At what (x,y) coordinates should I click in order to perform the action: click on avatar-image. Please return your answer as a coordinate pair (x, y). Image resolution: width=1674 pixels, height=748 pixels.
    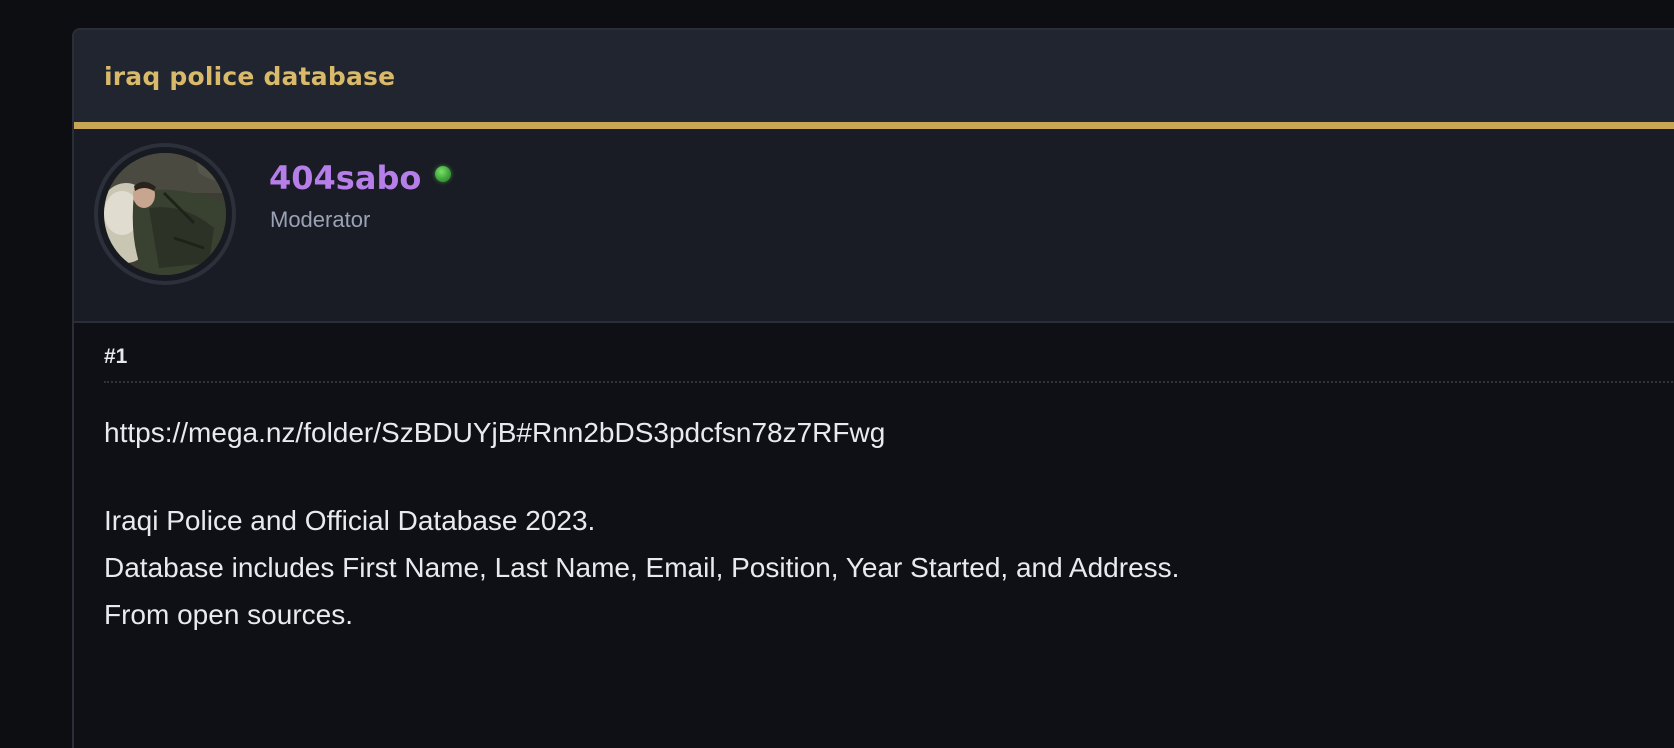
    Looking at the image, I should click on (165, 214).